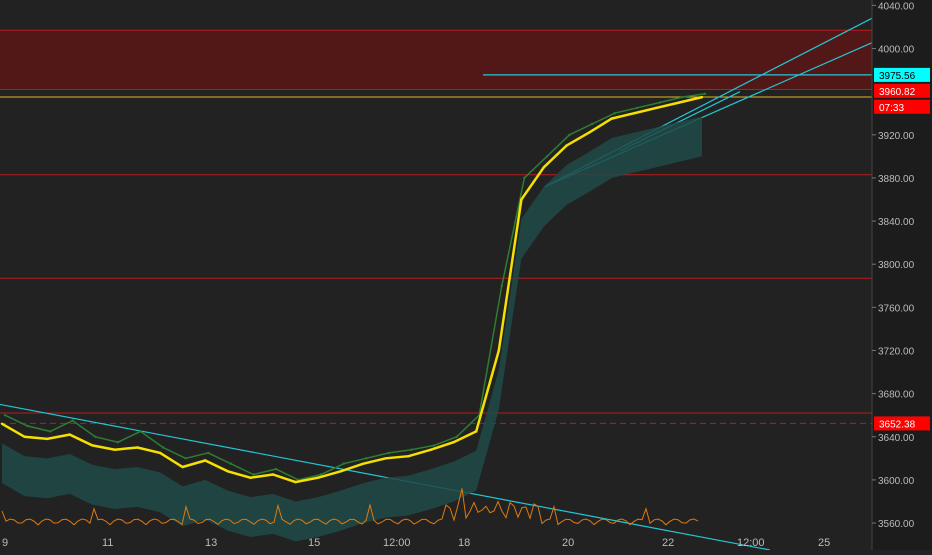 The width and height of the screenshot is (932, 555). What do you see at coordinates (211, 543) in the screenshot?
I see `x-tick-label: 13` at bounding box center [211, 543].